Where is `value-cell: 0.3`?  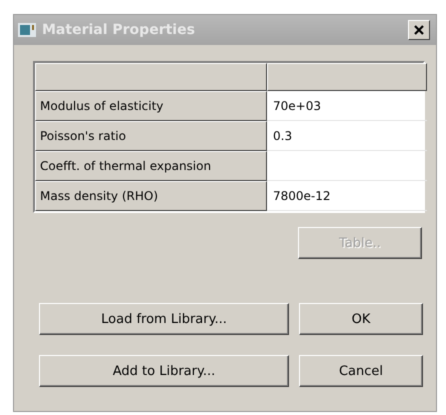
value-cell: 0.3 is located at coordinates (347, 136).